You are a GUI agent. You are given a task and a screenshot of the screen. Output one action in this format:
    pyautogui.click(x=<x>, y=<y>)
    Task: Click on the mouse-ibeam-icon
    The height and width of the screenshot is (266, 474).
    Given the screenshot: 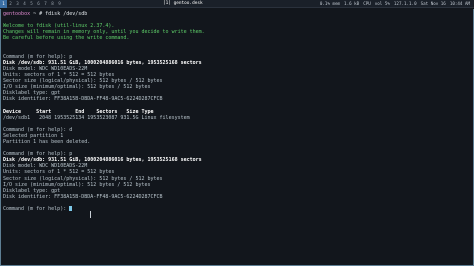 What is the action you would take?
    pyautogui.click(x=90, y=214)
    